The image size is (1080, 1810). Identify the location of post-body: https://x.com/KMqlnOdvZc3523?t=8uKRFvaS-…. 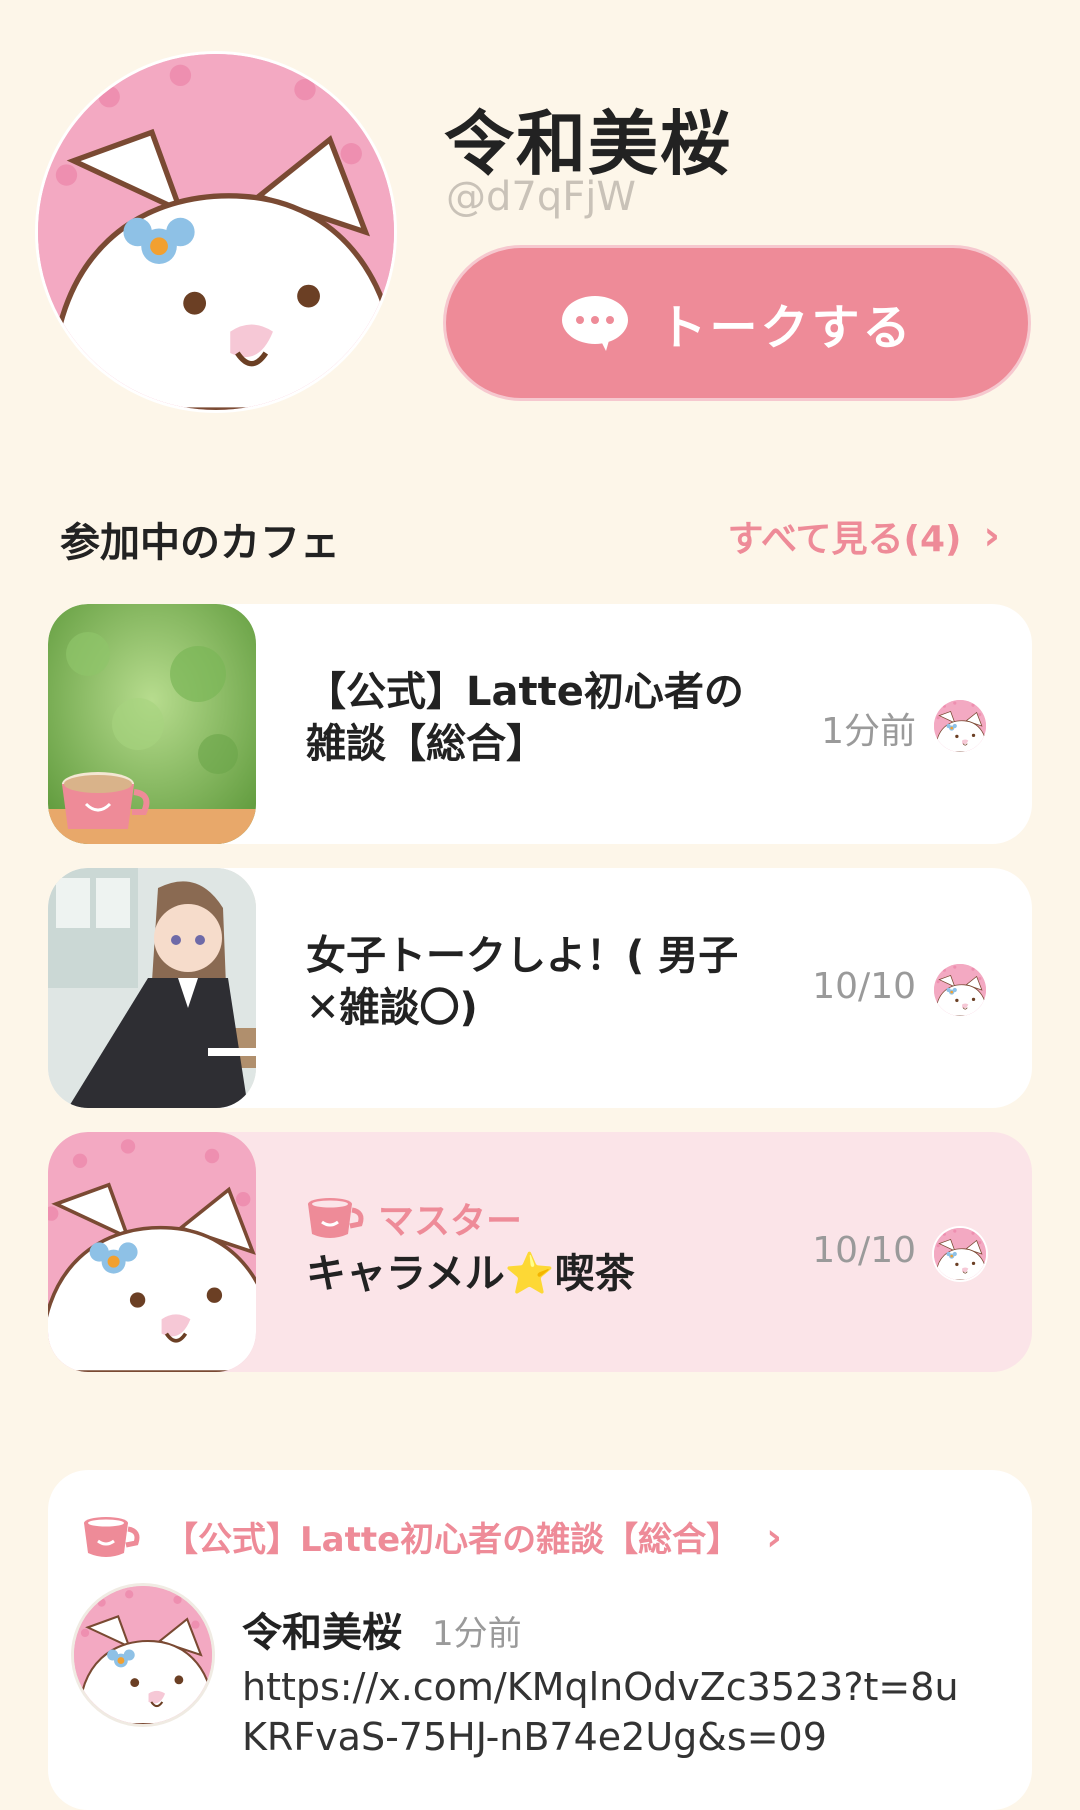
(600, 1712).